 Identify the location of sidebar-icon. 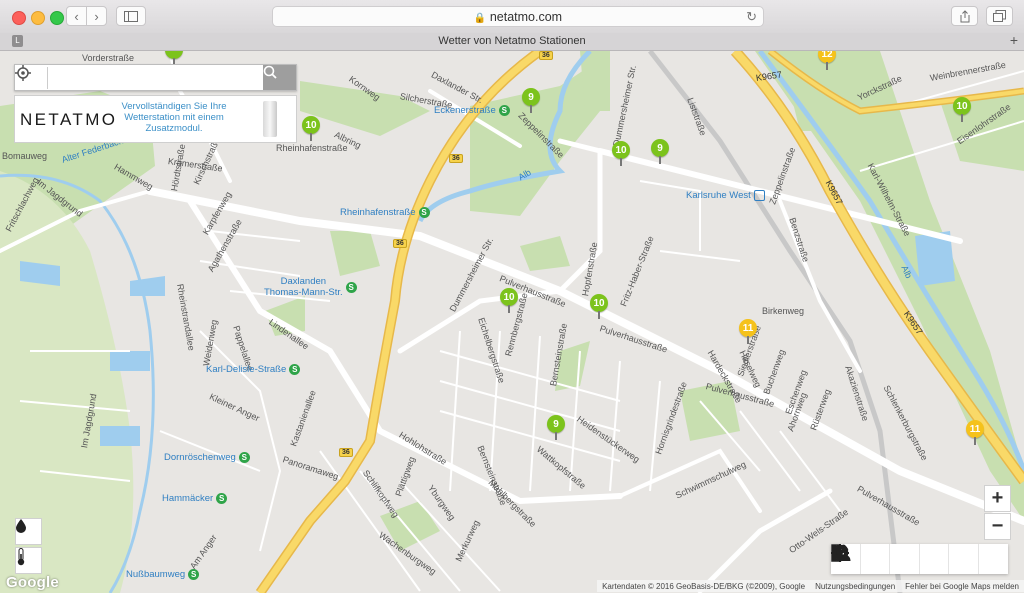
(131, 16).